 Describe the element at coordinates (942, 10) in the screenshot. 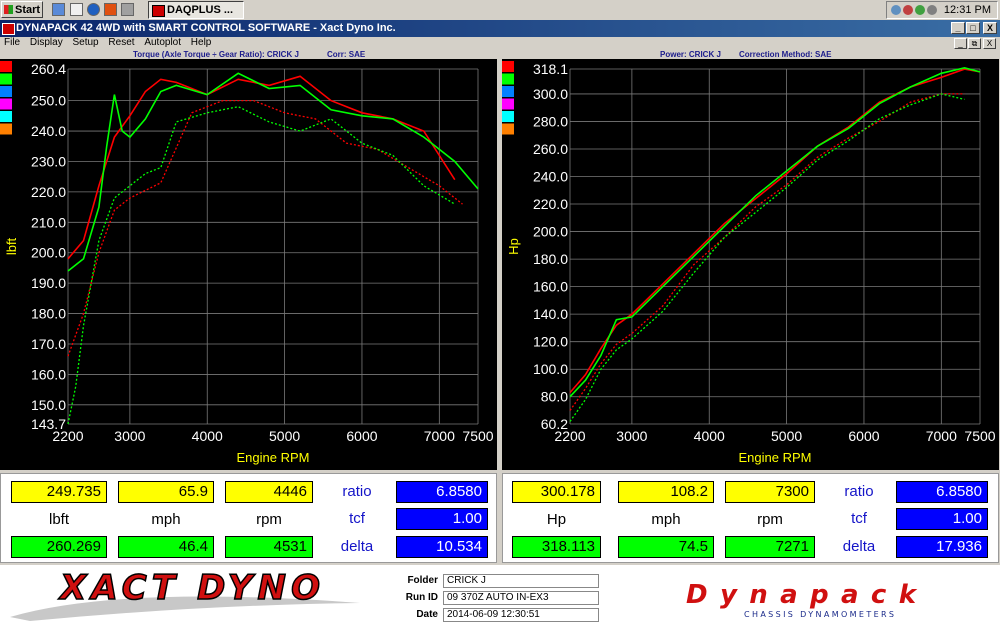

I see `system-tray: 12:31 PM` at that location.